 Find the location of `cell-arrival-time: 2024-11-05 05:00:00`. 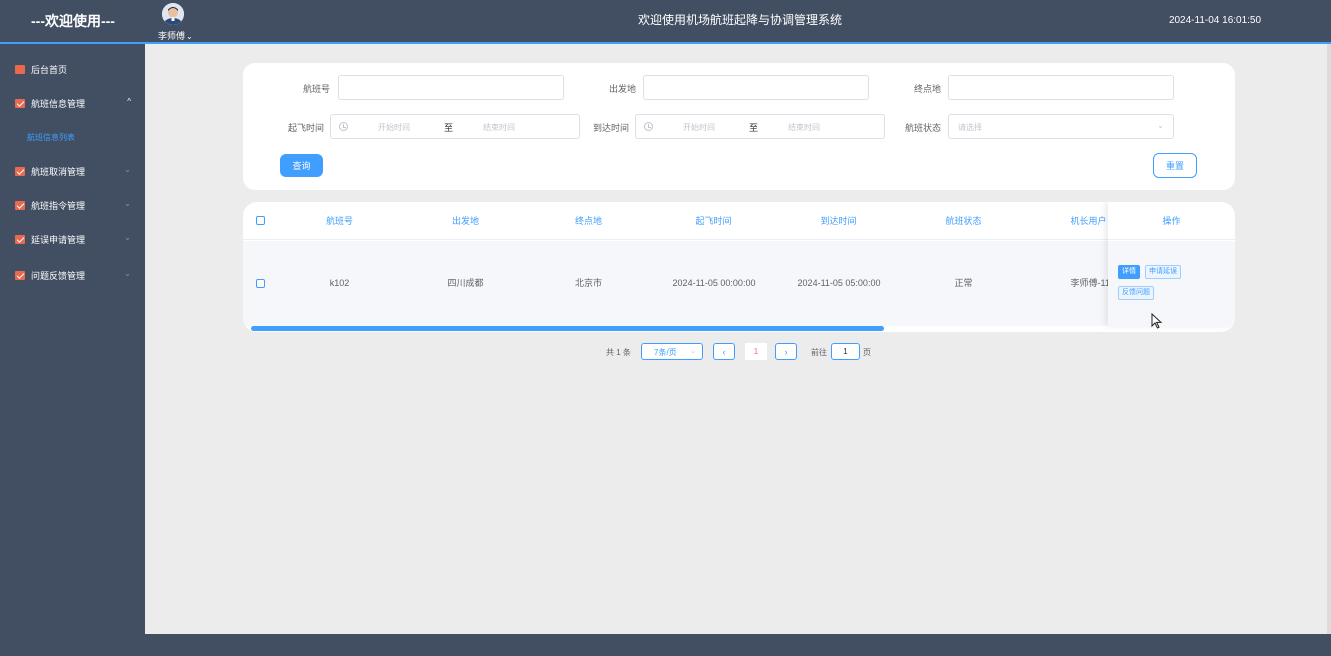

cell-arrival-time: 2024-11-05 05:00:00 is located at coordinates (839, 283).